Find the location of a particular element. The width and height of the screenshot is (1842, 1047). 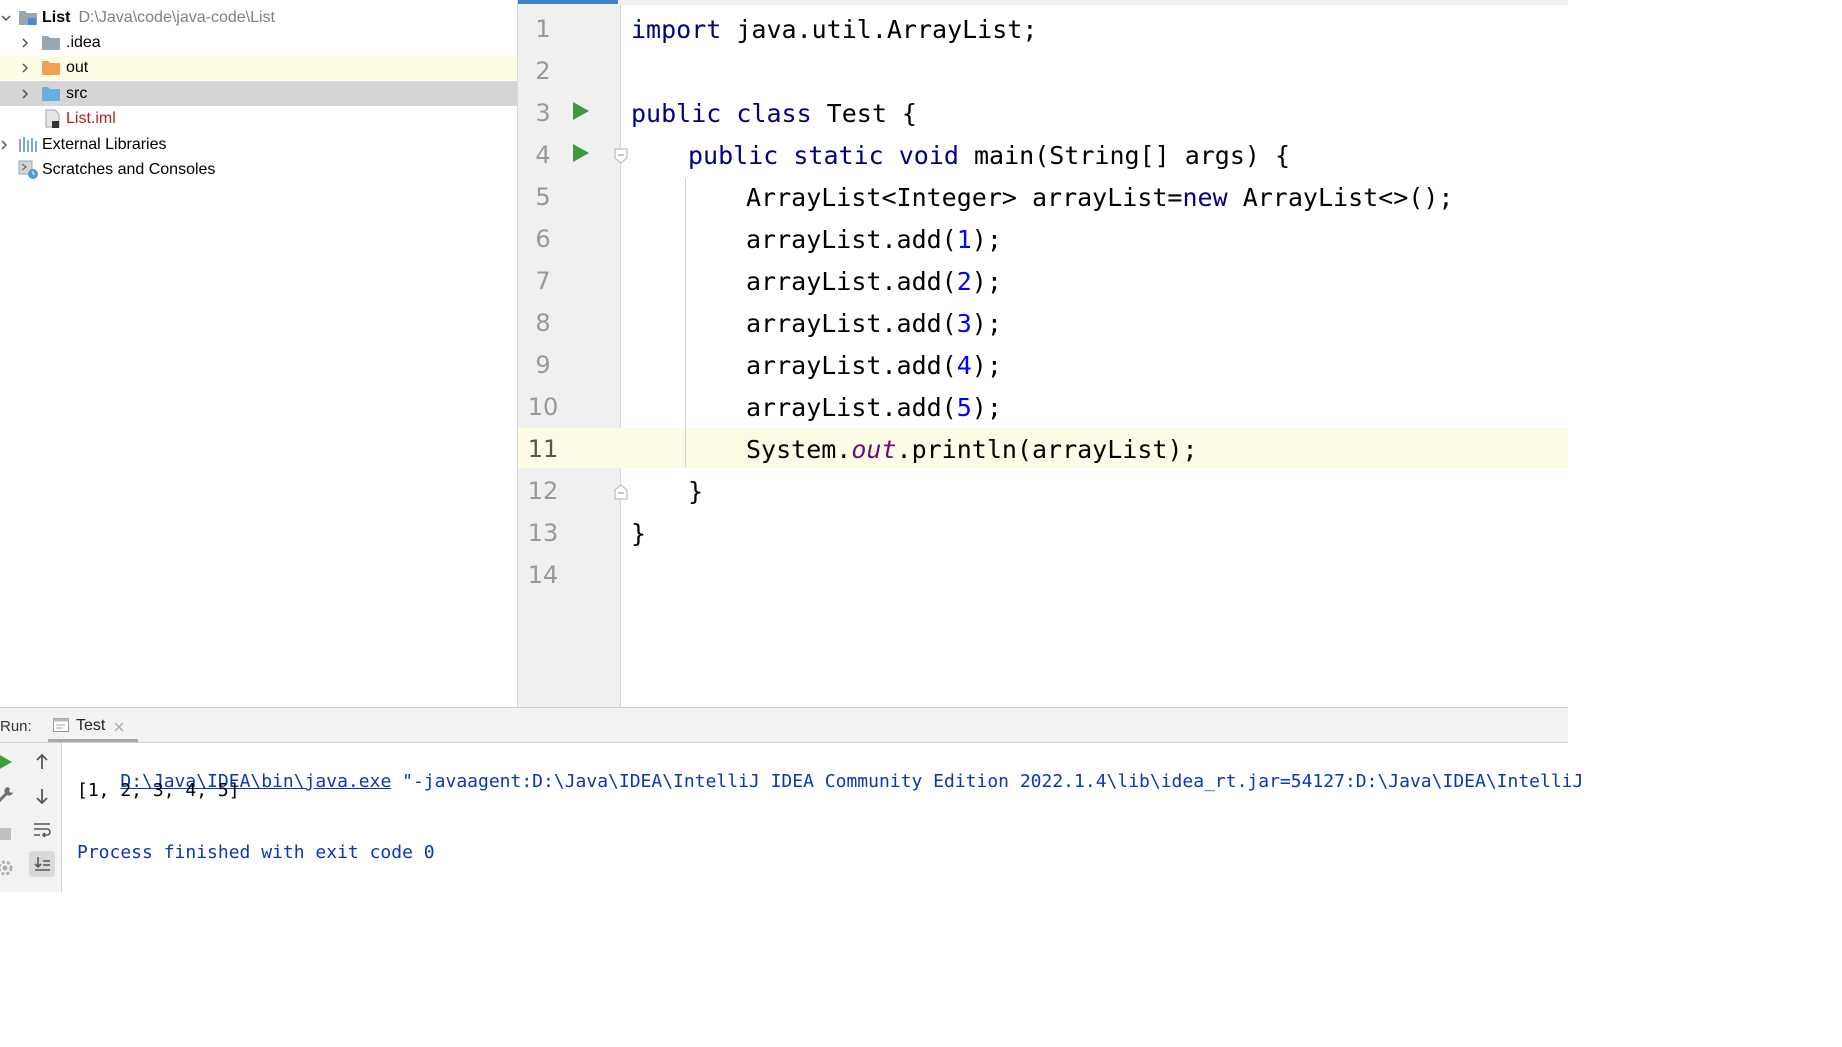

line-number: 8 is located at coordinates (543, 323).